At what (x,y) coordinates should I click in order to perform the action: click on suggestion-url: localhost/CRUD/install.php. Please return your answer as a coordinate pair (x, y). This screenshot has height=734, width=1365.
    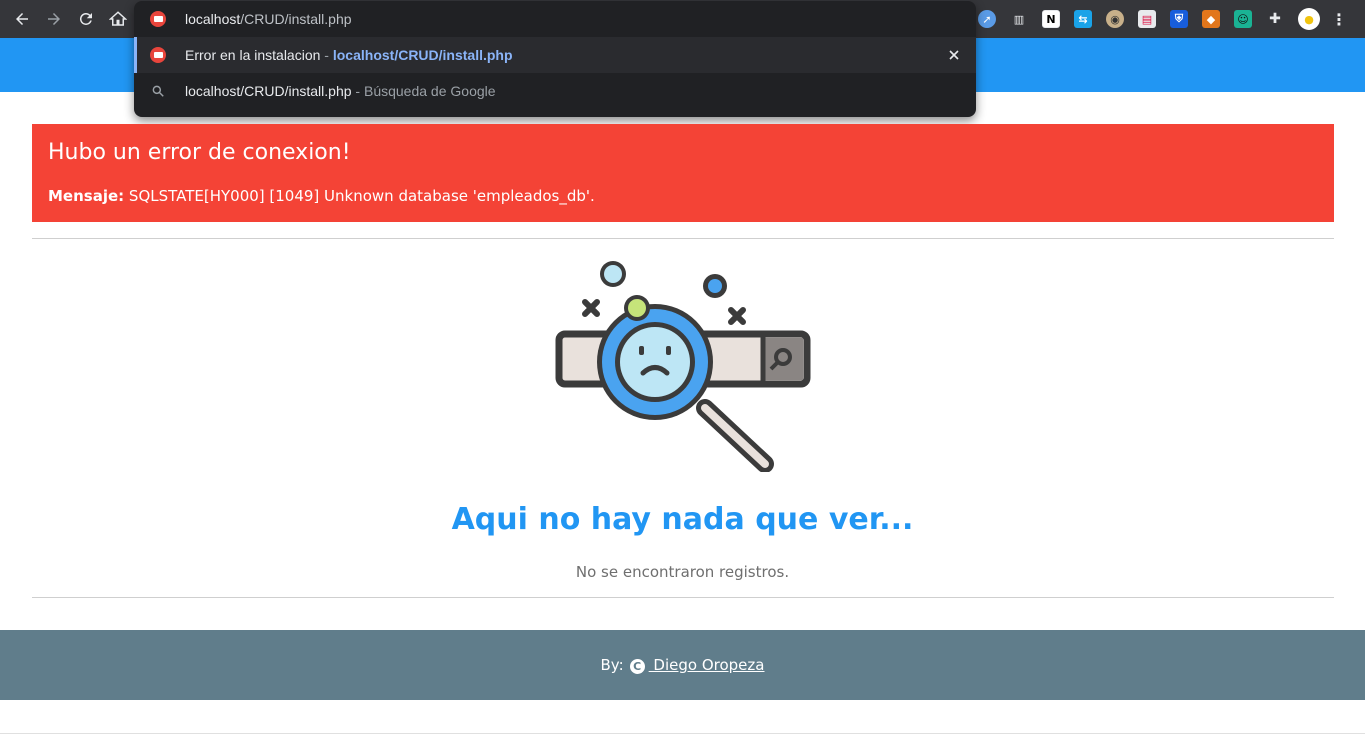
    Looking at the image, I should click on (422, 55).